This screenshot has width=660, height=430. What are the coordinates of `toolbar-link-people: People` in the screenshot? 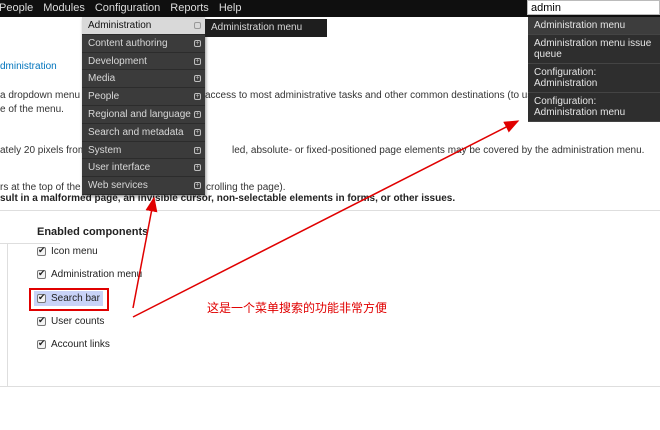 It's located at (19, 8).